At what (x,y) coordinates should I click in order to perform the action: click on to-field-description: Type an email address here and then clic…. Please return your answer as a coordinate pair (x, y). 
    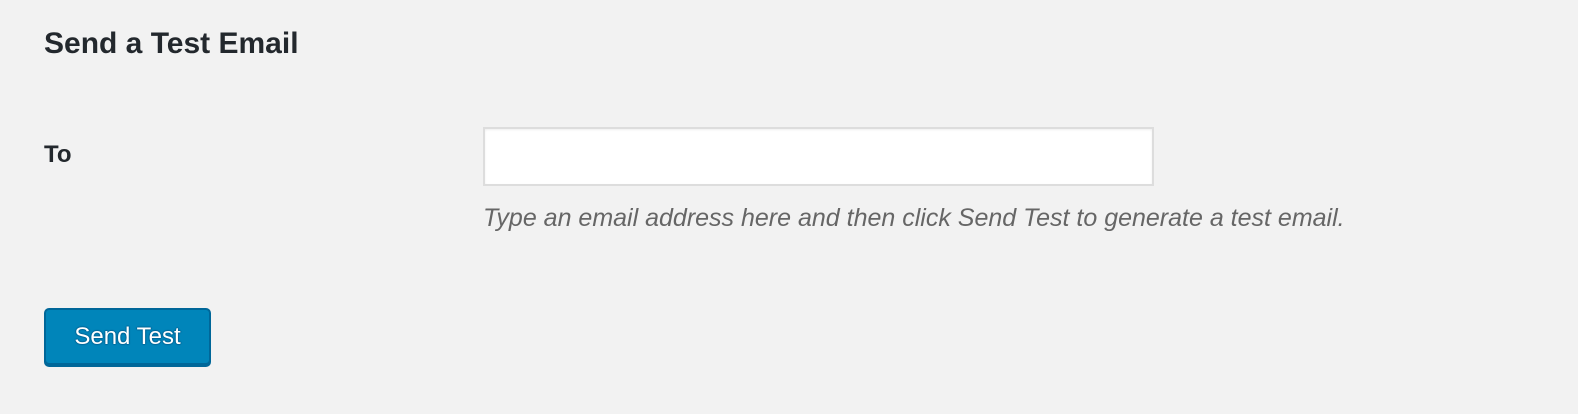
    Looking at the image, I should click on (914, 218).